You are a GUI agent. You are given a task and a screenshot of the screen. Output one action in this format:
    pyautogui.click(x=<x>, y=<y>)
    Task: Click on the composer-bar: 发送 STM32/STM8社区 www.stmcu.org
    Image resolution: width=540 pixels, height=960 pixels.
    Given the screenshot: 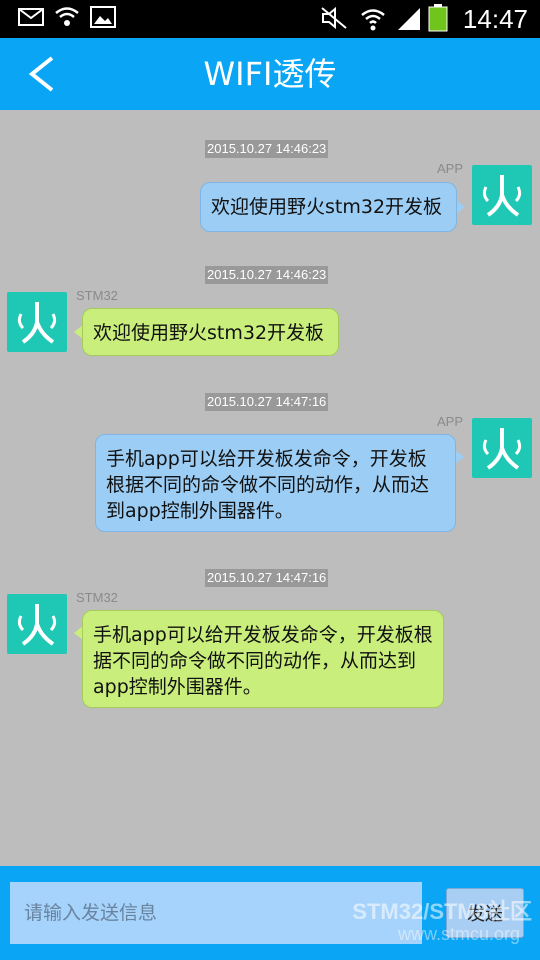 What is the action you would take?
    pyautogui.click(x=270, y=913)
    